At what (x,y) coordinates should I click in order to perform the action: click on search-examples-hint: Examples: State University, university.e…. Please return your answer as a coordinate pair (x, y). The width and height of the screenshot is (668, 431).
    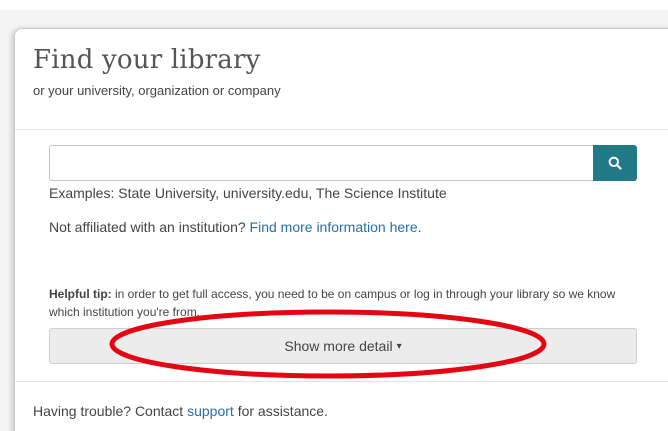
    Looking at the image, I should click on (248, 193).